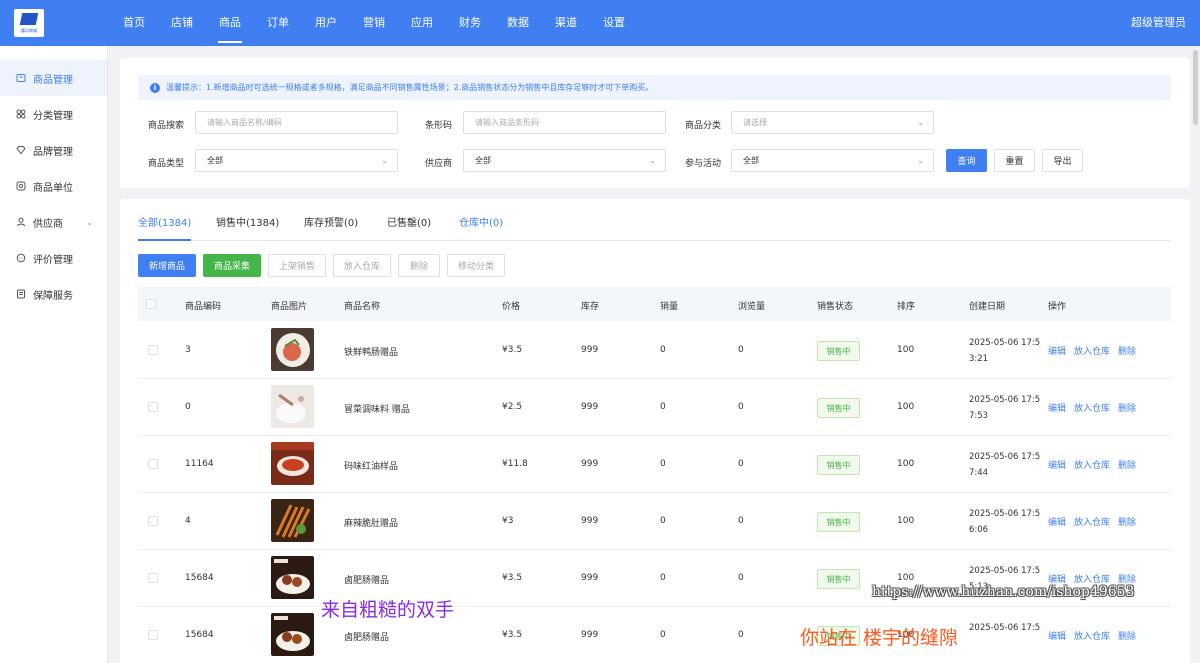 This screenshot has height=663, width=1200. What do you see at coordinates (53, 258) in the screenshot?
I see `sidebar-item-reviews: 评价管理` at bounding box center [53, 258].